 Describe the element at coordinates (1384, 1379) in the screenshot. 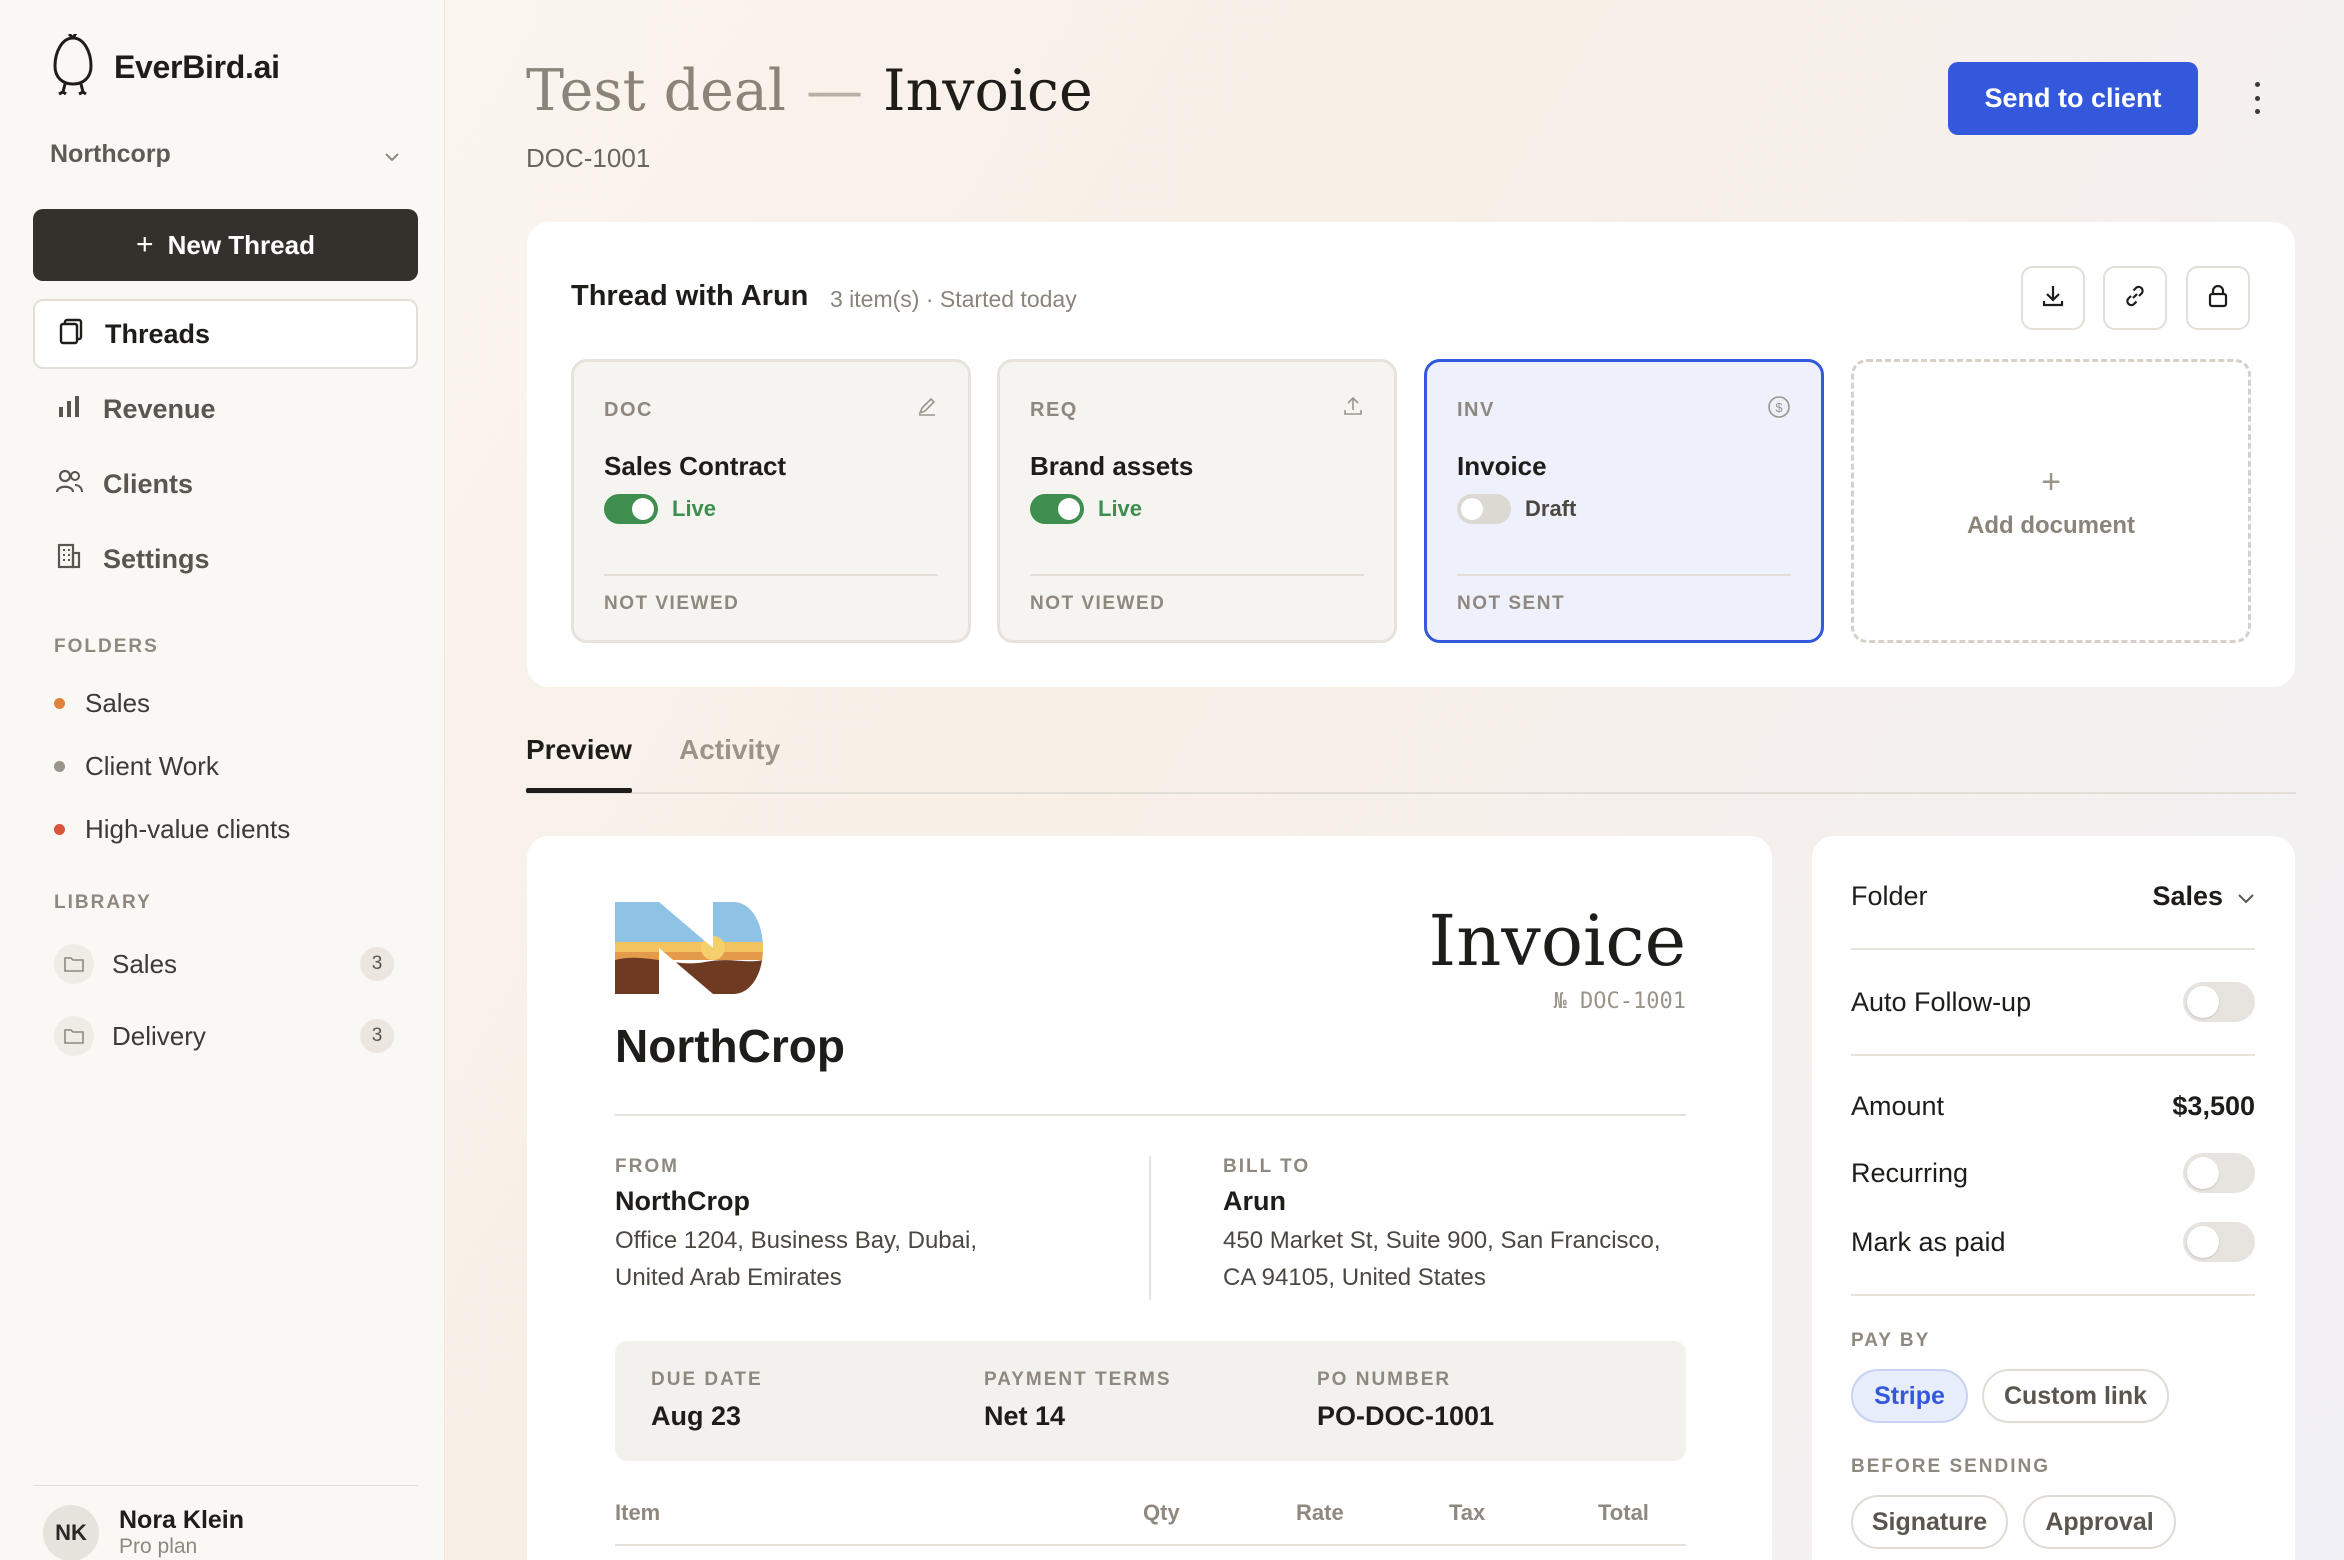

I see `po-number-label: PO NUMBER` at that location.